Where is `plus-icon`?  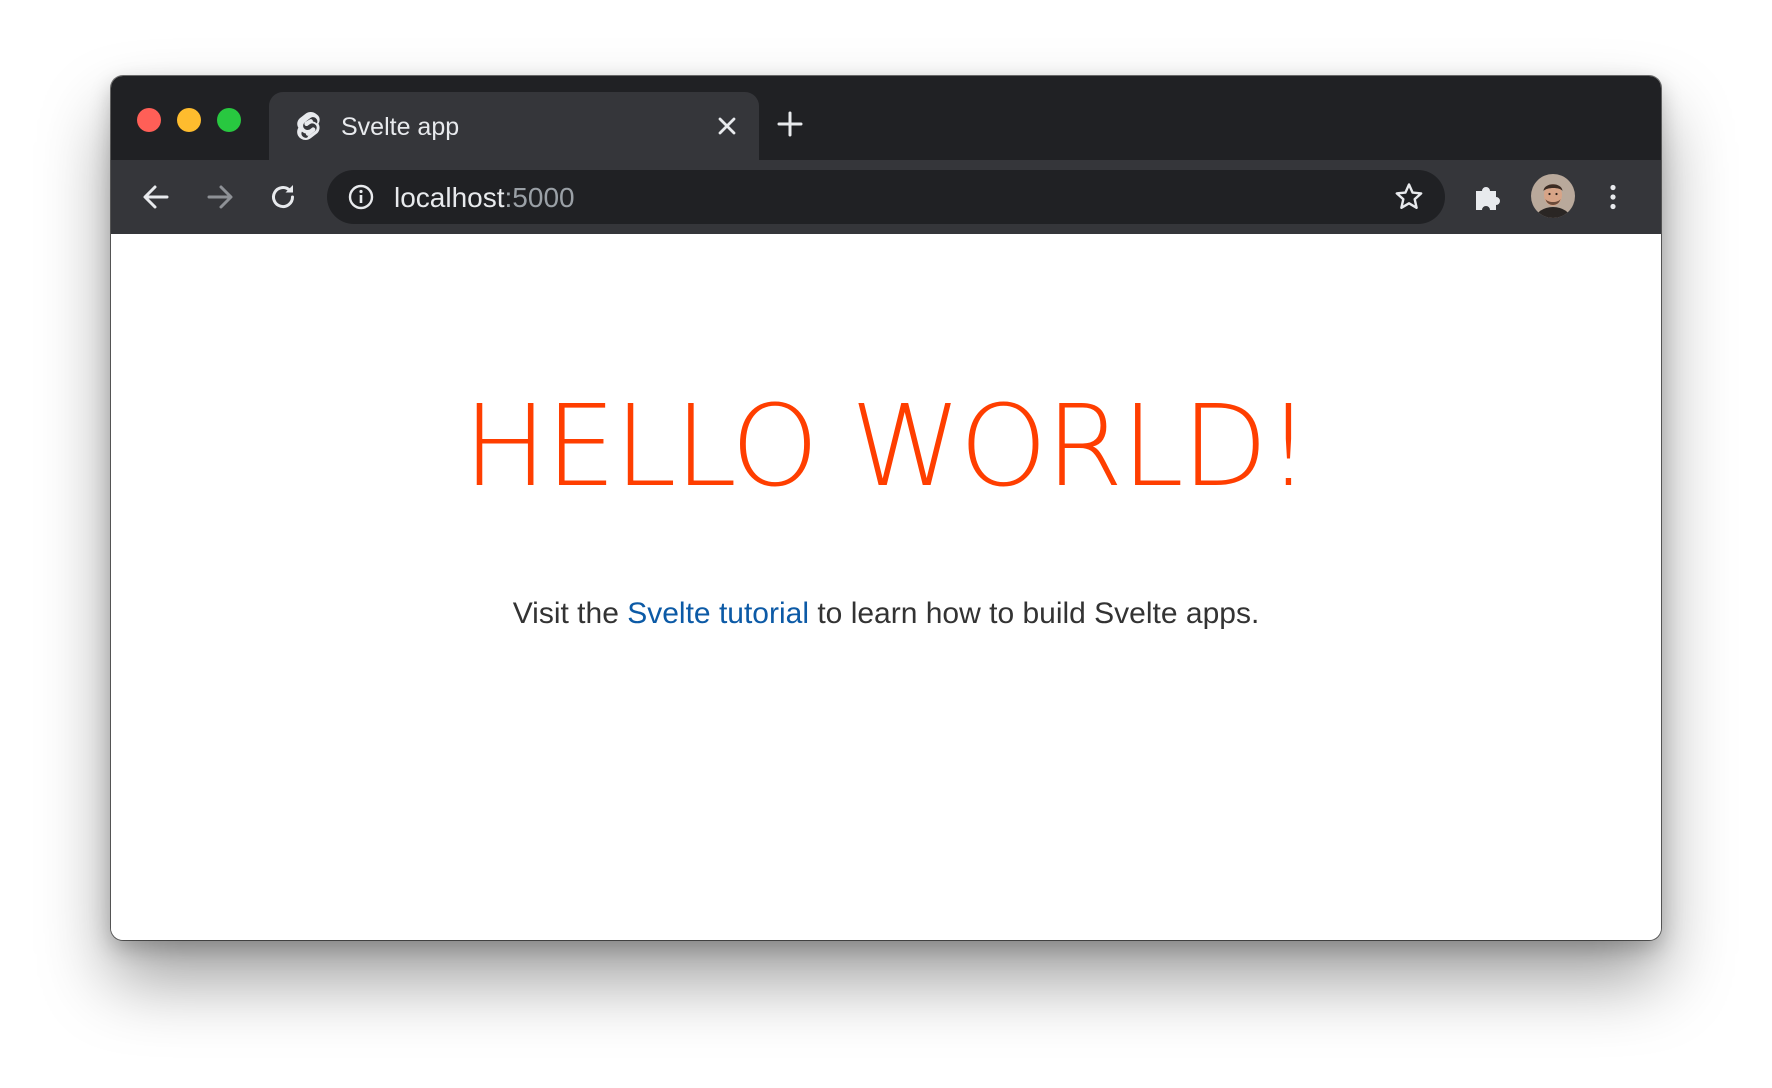 plus-icon is located at coordinates (790, 124).